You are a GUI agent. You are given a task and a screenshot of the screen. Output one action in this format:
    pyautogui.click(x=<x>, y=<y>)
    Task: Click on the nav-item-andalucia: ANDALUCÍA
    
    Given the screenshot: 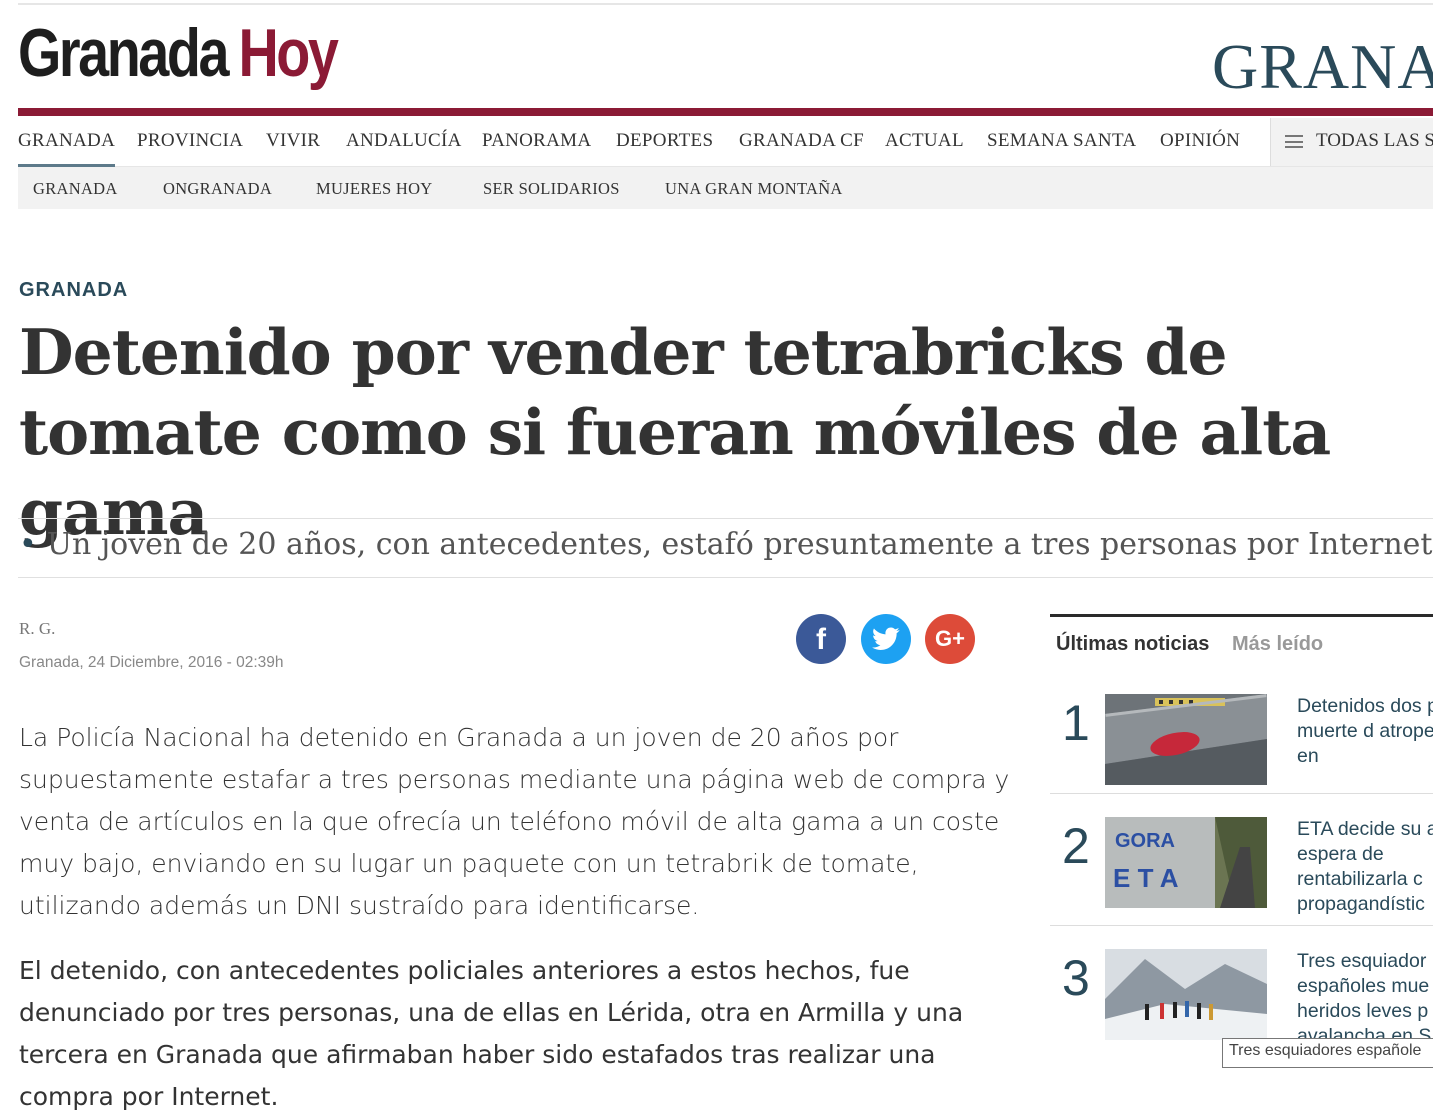 What is the action you would take?
    pyautogui.click(x=404, y=141)
    